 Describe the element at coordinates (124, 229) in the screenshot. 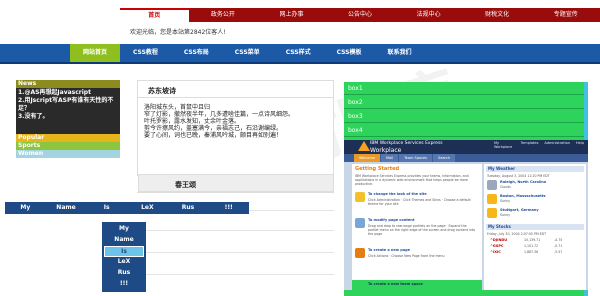

I see `dropdown-item-my: My` at that location.